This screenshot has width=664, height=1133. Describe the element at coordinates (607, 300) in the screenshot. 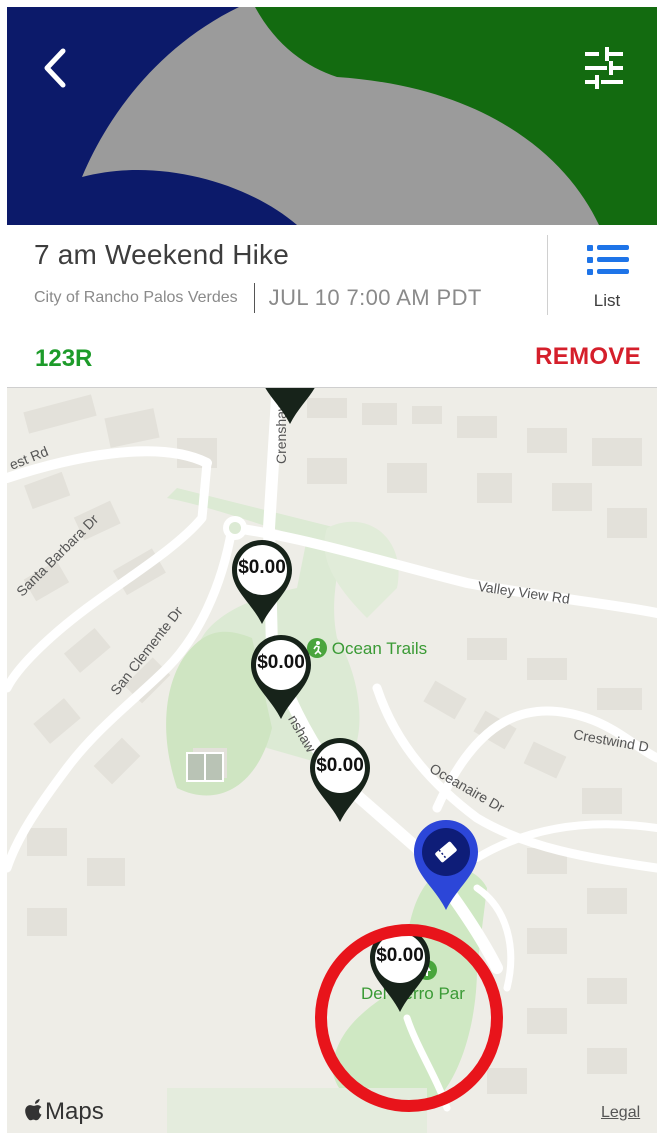

I see `list-label: List` at that location.